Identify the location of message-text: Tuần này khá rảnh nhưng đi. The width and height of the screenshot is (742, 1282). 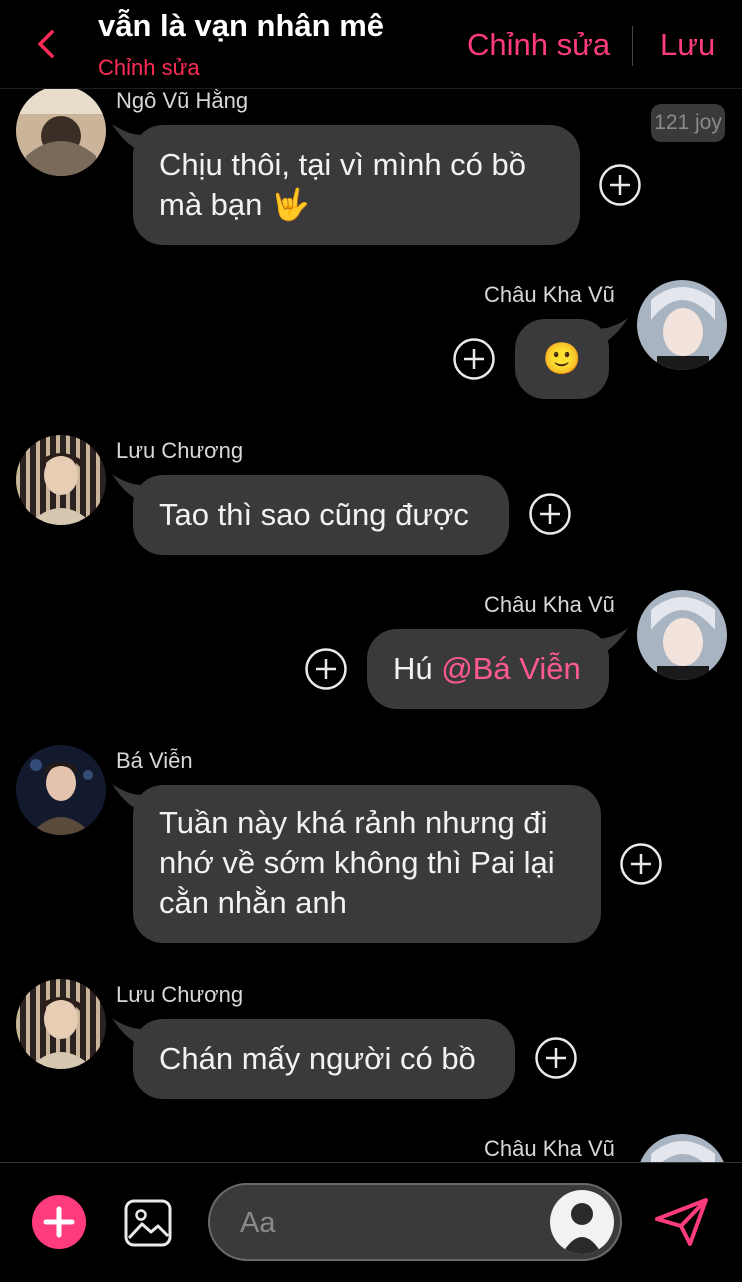
(353, 822).